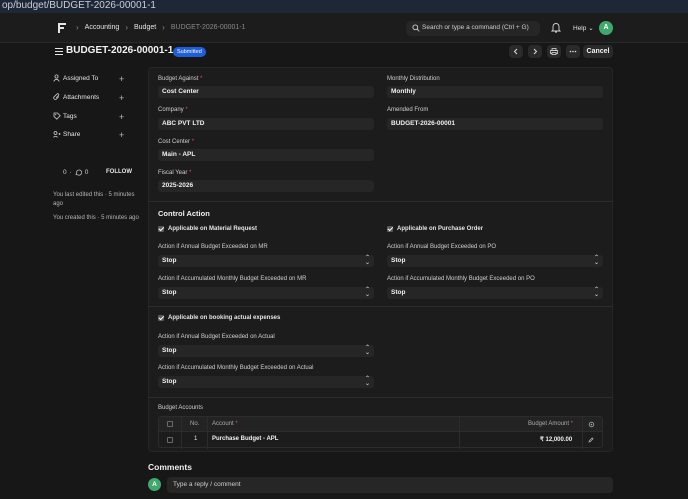  Describe the element at coordinates (57, 116) in the screenshot. I see `tag-icon` at that location.